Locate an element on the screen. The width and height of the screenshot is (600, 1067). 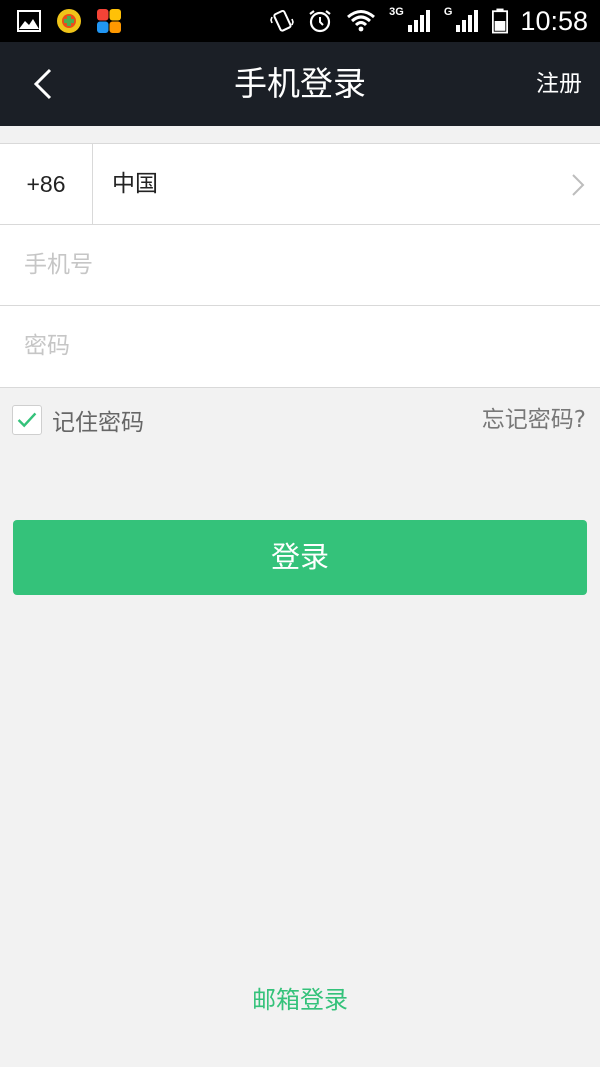
gallery-icon is located at coordinates (29, 21).